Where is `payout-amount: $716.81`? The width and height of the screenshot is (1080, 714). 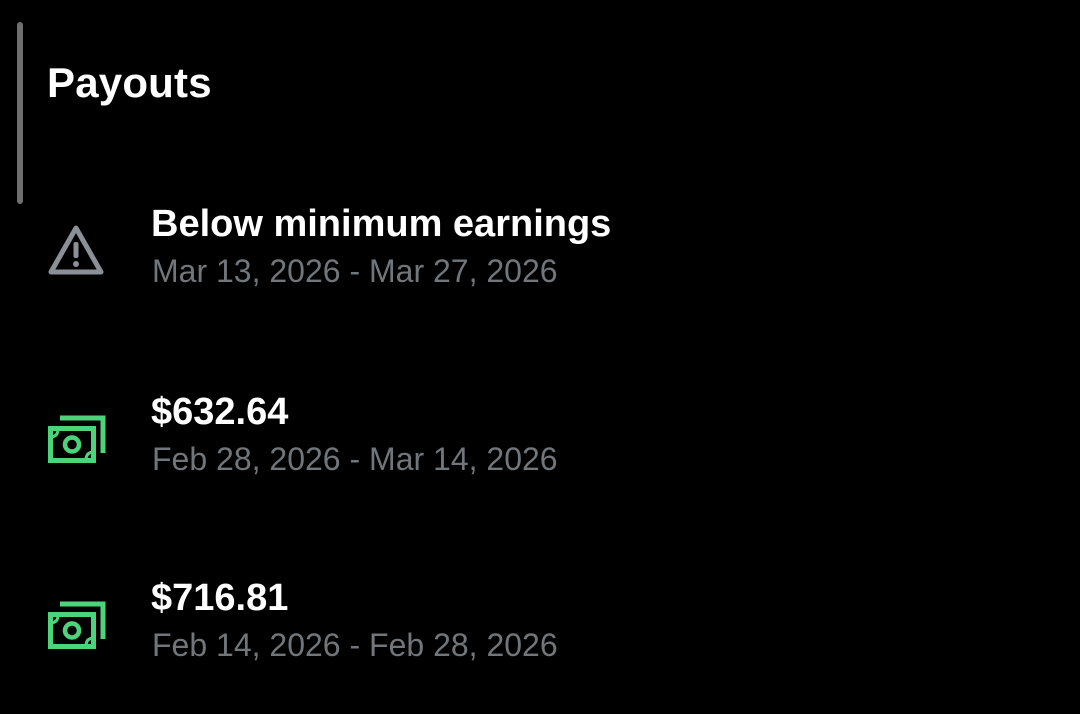
payout-amount: $716.81 is located at coordinates (220, 598).